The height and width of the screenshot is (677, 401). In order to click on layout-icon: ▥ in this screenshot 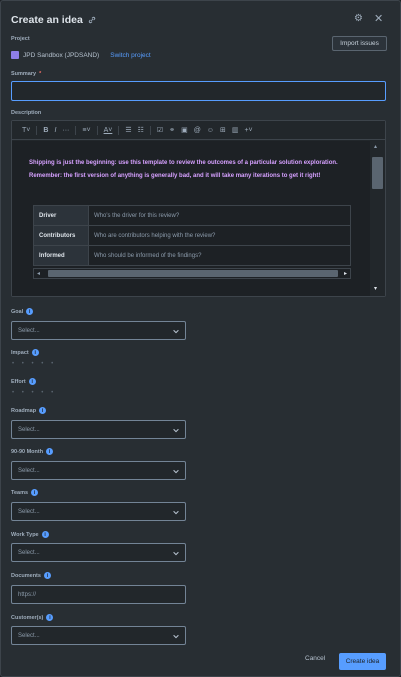, I will do `click(235, 130)`.